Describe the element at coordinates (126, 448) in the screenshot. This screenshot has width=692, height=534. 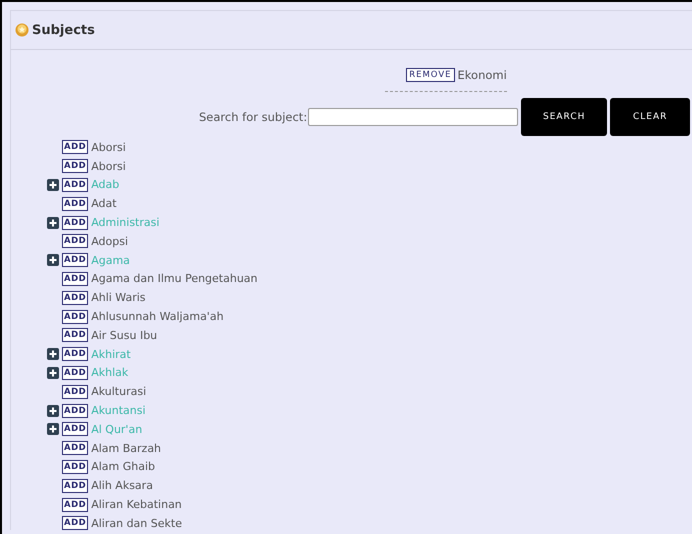
I see `subject-name: Alam Barzah` at that location.